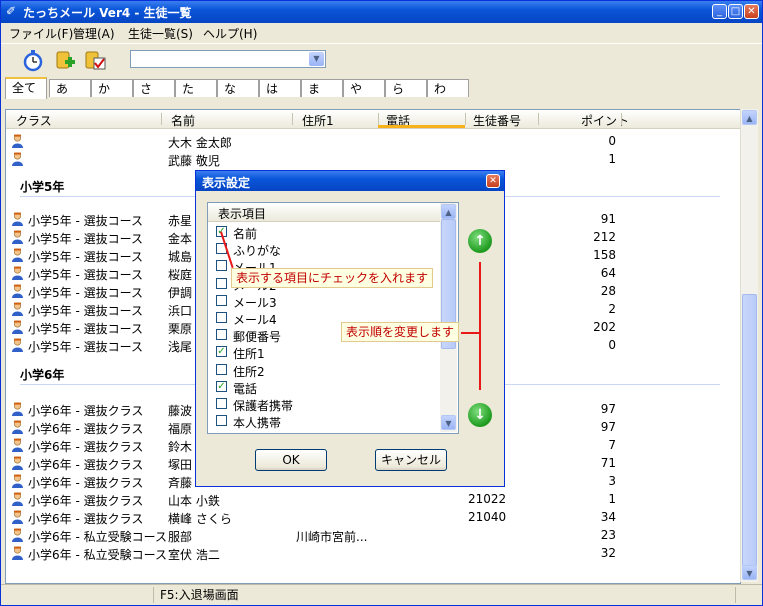 The width and height of the screenshot is (763, 606). I want to click on check-callout: 表示する項目にチェックを入れます, so click(332, 278).